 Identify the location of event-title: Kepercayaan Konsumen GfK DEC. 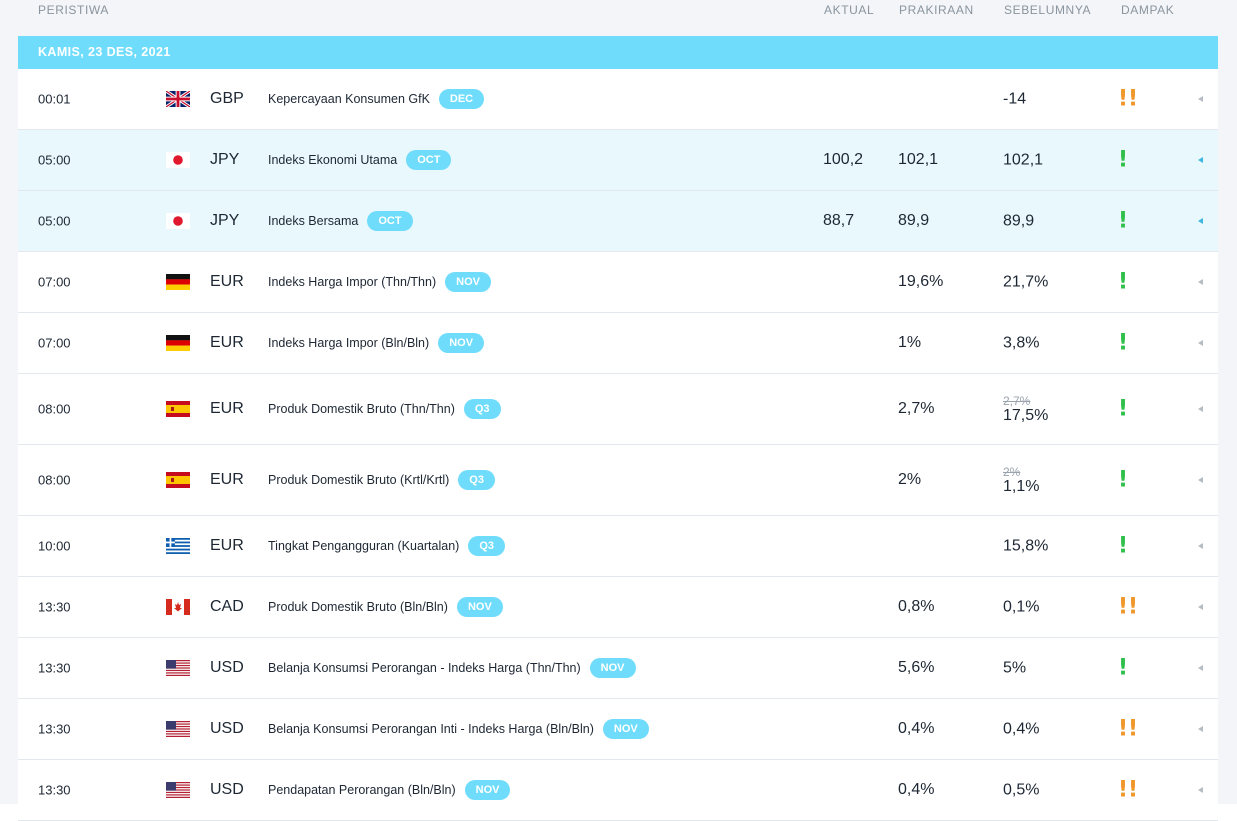
(376, 99).